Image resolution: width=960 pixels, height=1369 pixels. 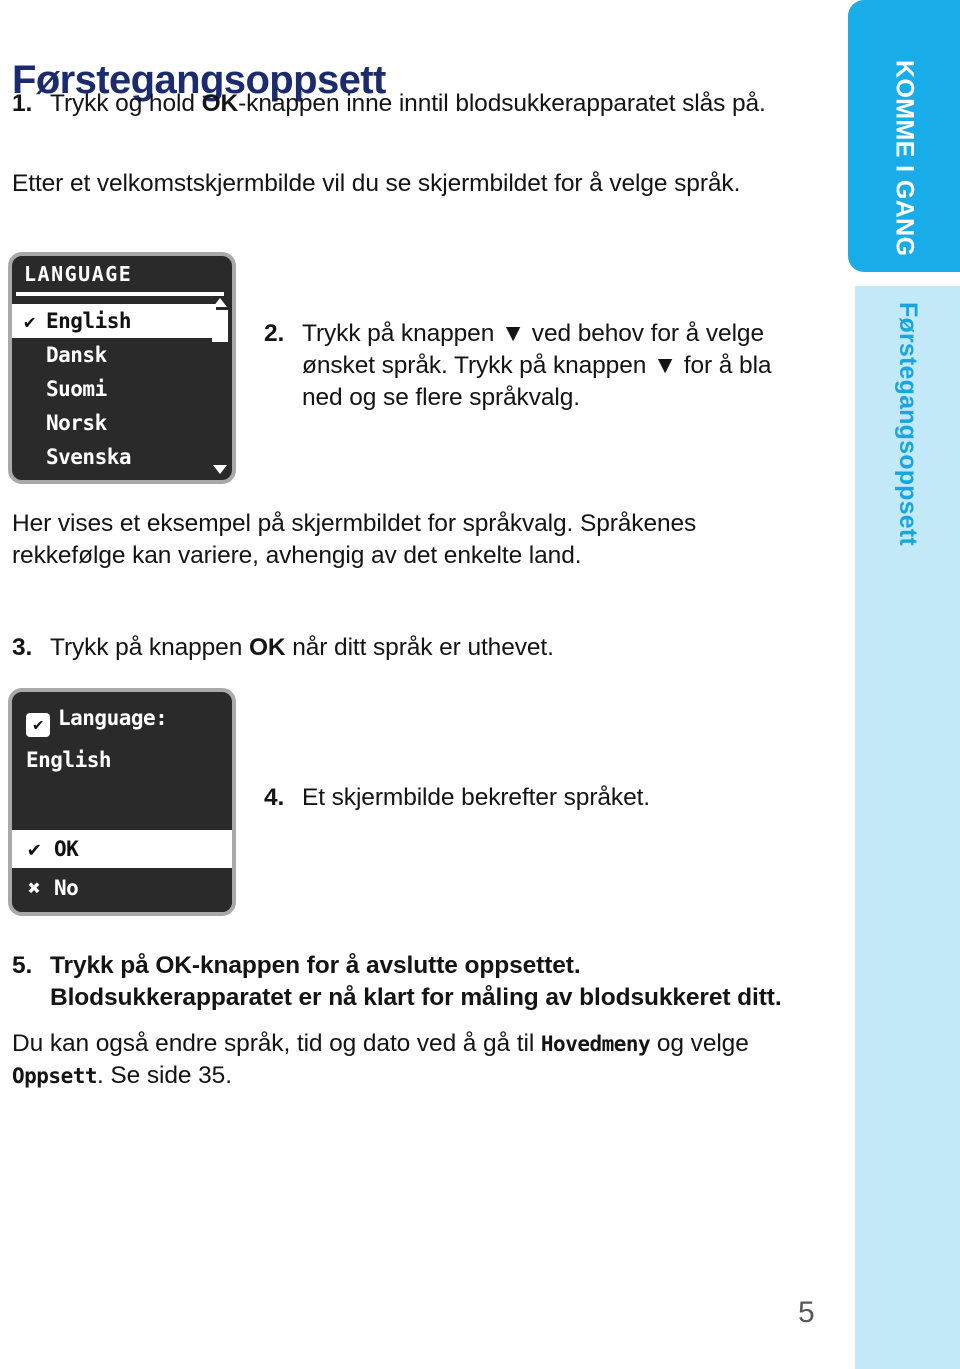 What do you see at coordinates (220, 326) in the screenshot?
I see `scrollbar-thumb` at bounding box center [220, 326].